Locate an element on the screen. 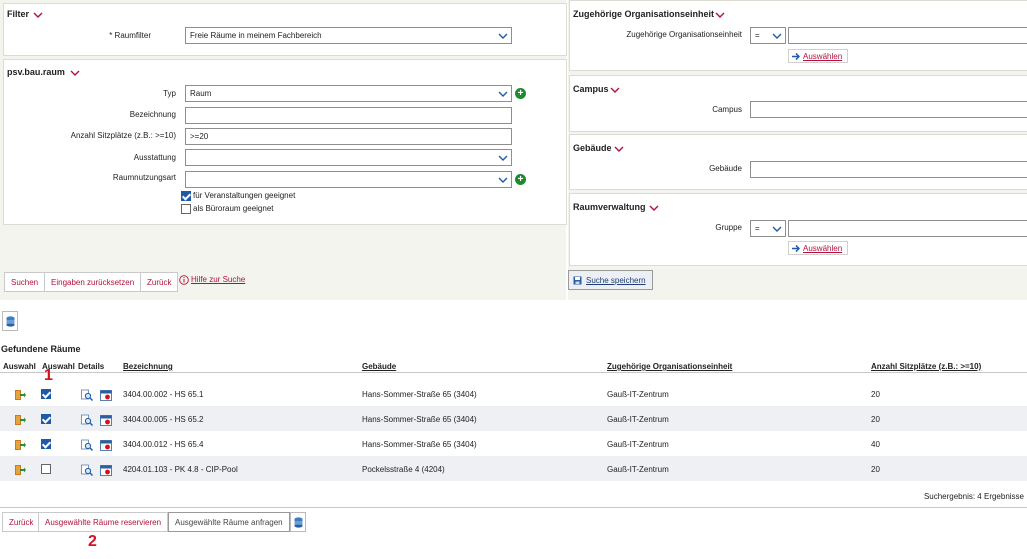 The height and width of the screenshot is (559, 1027). bezeichnung-input is located at coordinates (348, 115).